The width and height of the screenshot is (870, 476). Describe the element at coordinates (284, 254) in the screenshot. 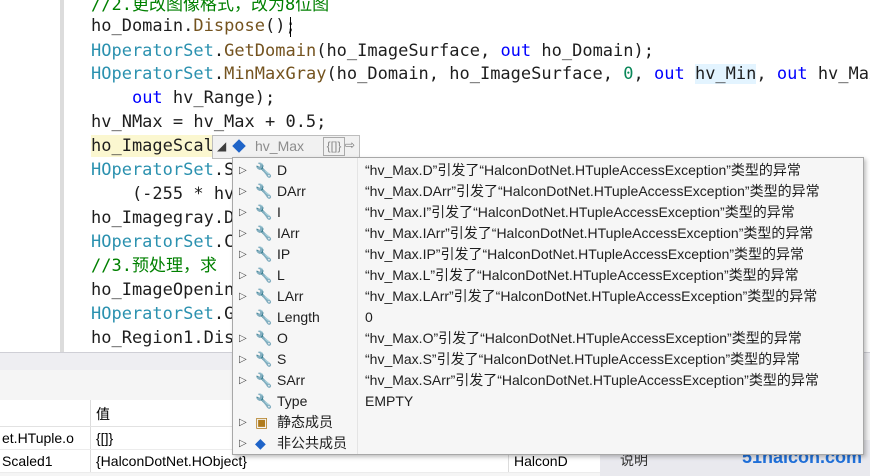

I see `property-name: IP` at that location.